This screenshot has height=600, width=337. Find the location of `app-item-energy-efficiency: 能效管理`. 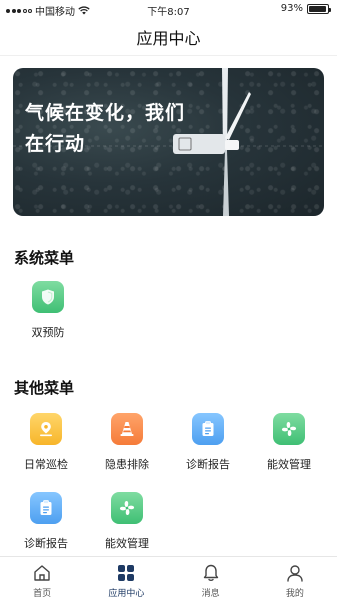

app-item-energy-efficiency: 能效管理 is located at coordinates (289, 442).